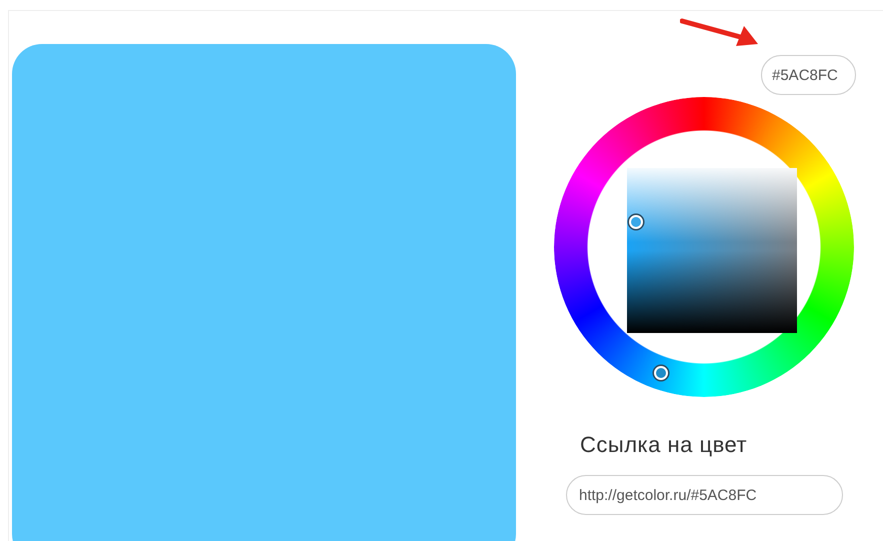  I want to click on hex-field: #5AC8FC, so click(808, 75).